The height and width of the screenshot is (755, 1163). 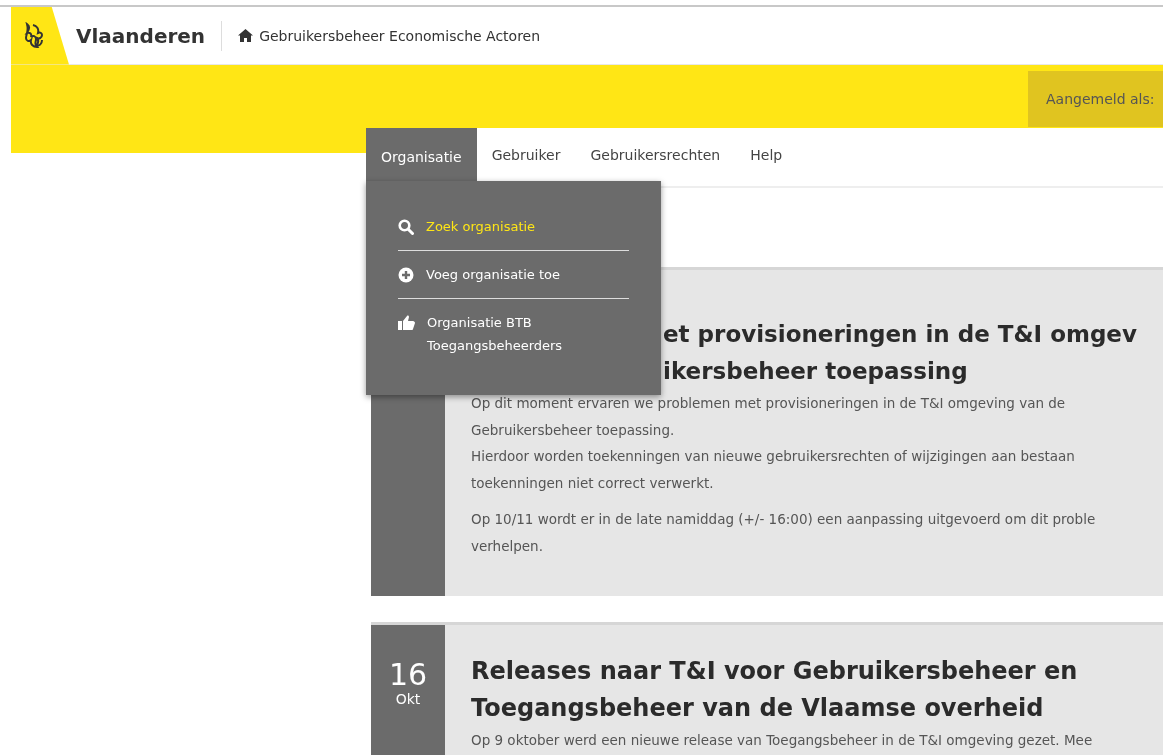 What do you see at coordinates (406, 322) in the screenshot?
I see `thumbs-up-icon` at bounding box center [406, 322].